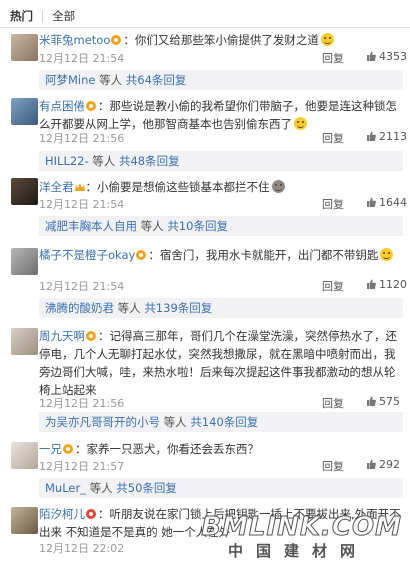 The height and width of the screenshot is (562, 410). What do you see at coordinates (67, 161) in the screenshot?
I see `reply-username: HILL22-` at bounding box center [67, 161].